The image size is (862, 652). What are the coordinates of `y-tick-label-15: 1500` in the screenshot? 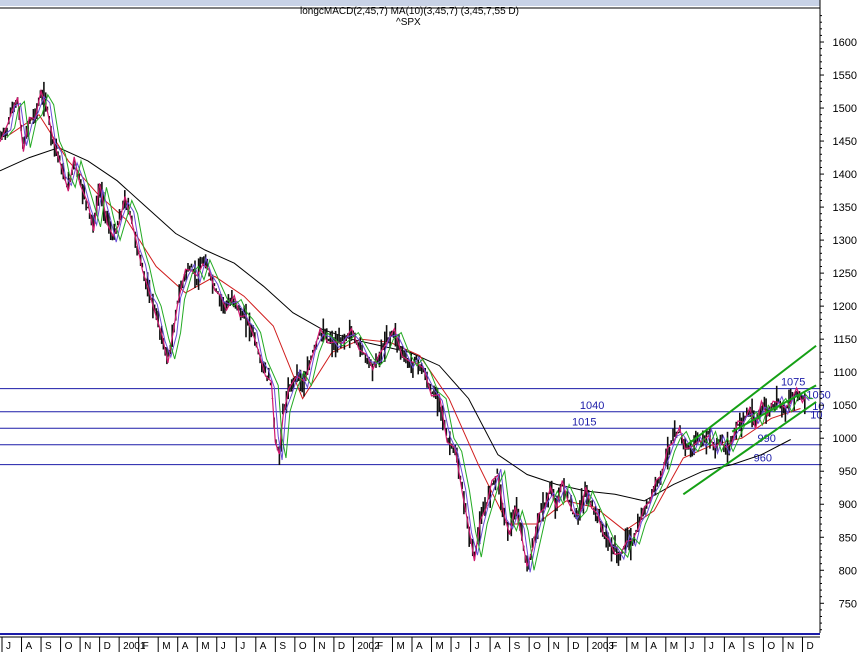 It's located at (845, 109).